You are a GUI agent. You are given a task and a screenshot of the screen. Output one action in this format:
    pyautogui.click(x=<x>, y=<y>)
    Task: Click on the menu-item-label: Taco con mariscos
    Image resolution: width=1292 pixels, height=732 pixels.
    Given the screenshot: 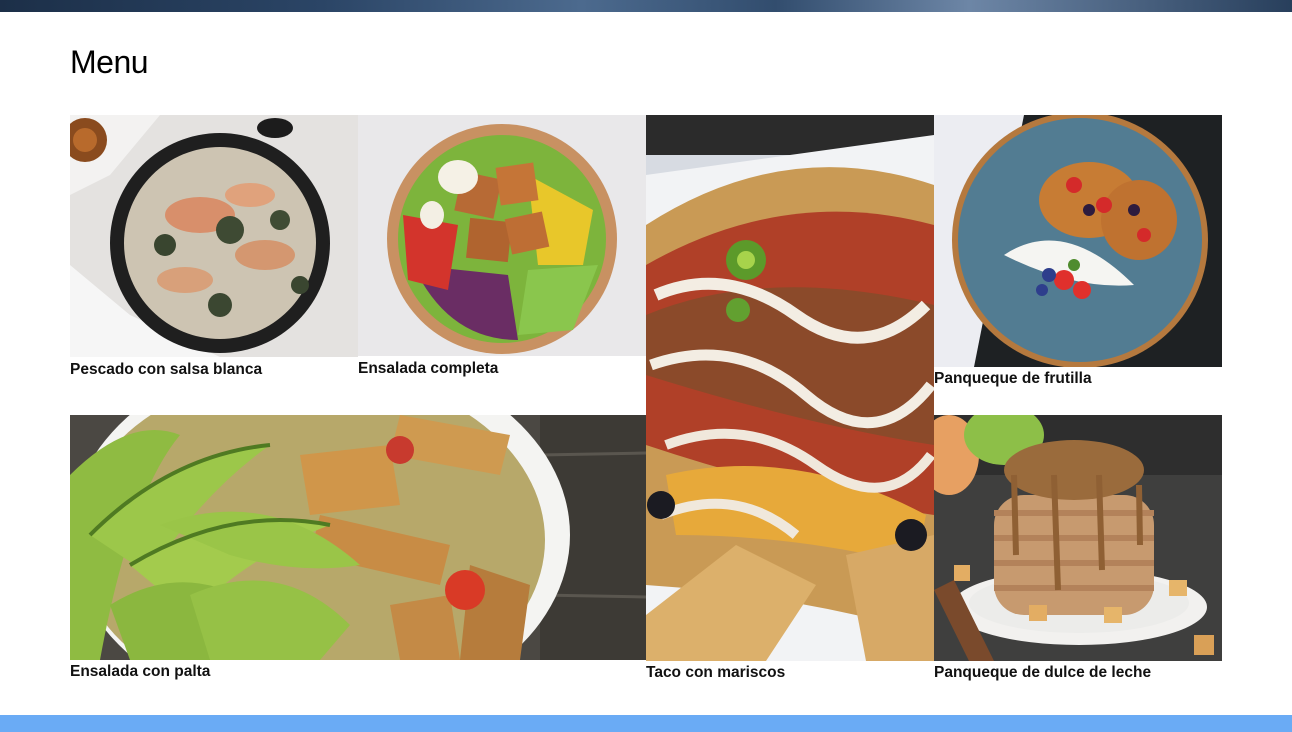 What is the action you would take?
    pyautogui.click(x=715, y=673)
    